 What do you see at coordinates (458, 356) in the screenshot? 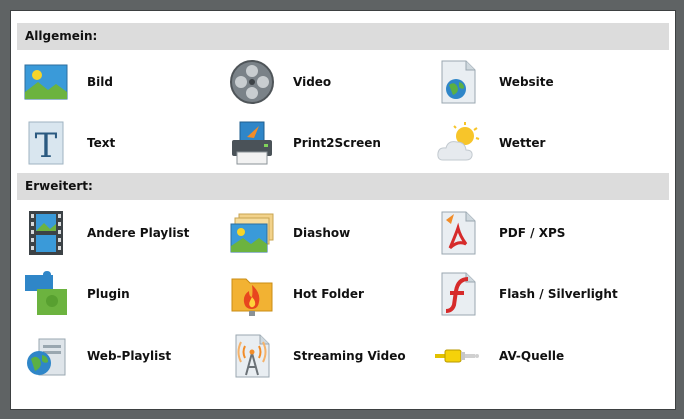
I see `av-cable-icon` at bounding box center [458, 356].